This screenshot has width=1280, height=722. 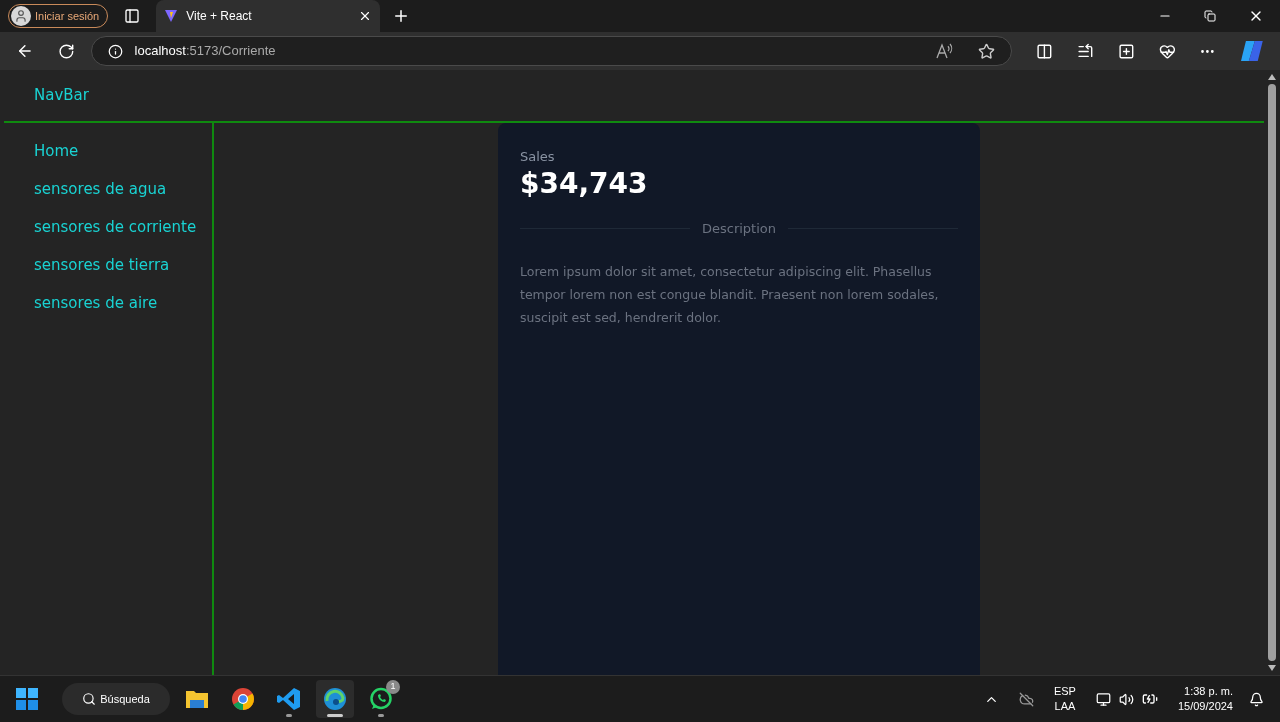 What do you see at coordinates (1149, 699) in the screenshot?
I see `battery-icon` at bounding box center [1149, 699].